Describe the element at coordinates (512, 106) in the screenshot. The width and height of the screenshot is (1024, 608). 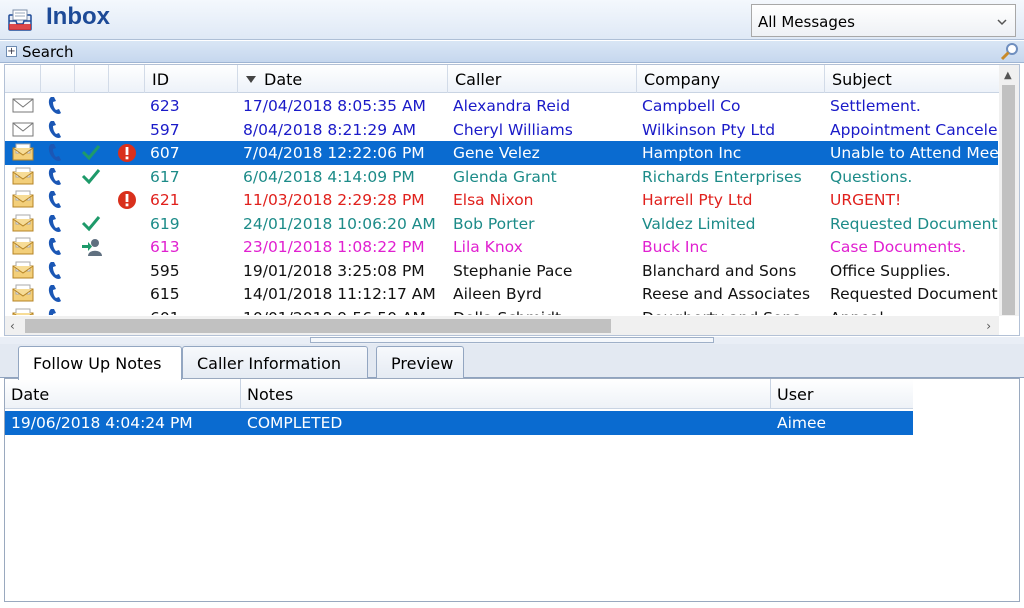
I see `cell-caller: Alexandra Reid` at that location.